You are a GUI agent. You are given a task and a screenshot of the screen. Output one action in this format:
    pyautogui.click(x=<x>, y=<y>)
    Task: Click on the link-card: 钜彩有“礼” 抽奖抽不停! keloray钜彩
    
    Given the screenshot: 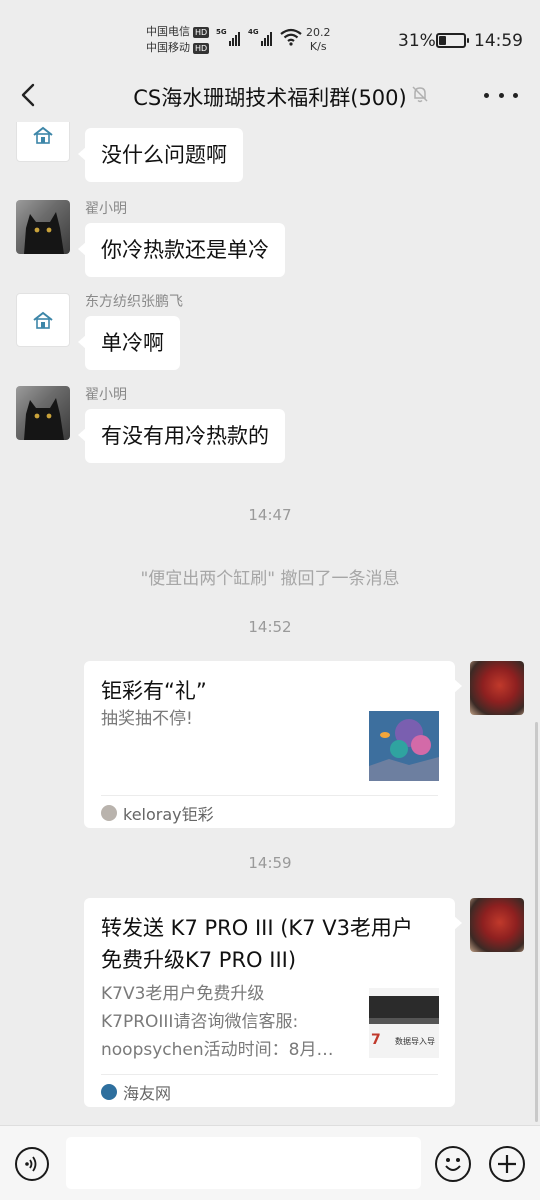 What is the action you would take?
    pyautogui.click(x=273, y=744)
    